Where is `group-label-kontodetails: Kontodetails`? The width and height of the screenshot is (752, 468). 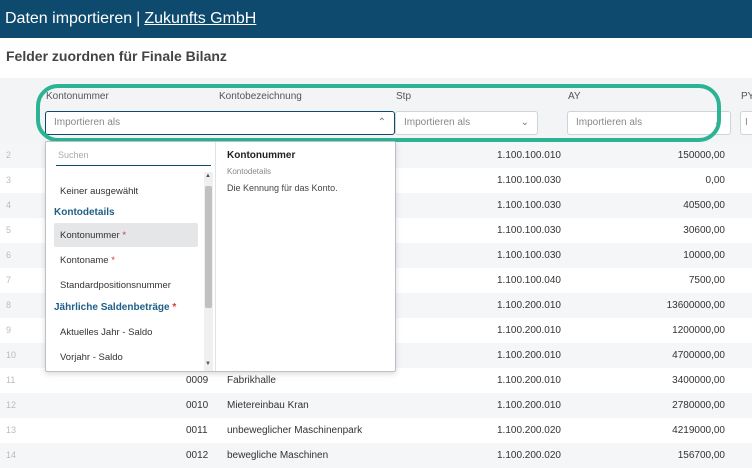
group-label-kontodetails: Kontodetails is located at coordinates (84, 212).